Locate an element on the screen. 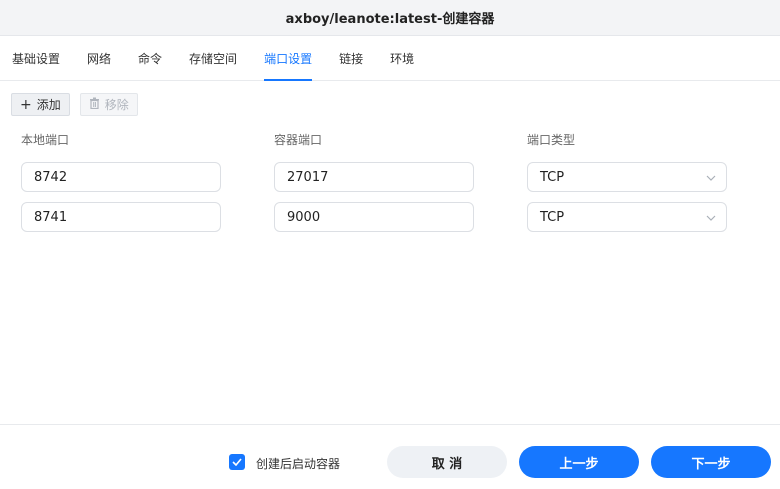 This screenshot has width=780, height=489. tab-bar: 基础设置 网络 命令 存储空间 端口设置 链接 环境 is located at coordinates (390, 58).